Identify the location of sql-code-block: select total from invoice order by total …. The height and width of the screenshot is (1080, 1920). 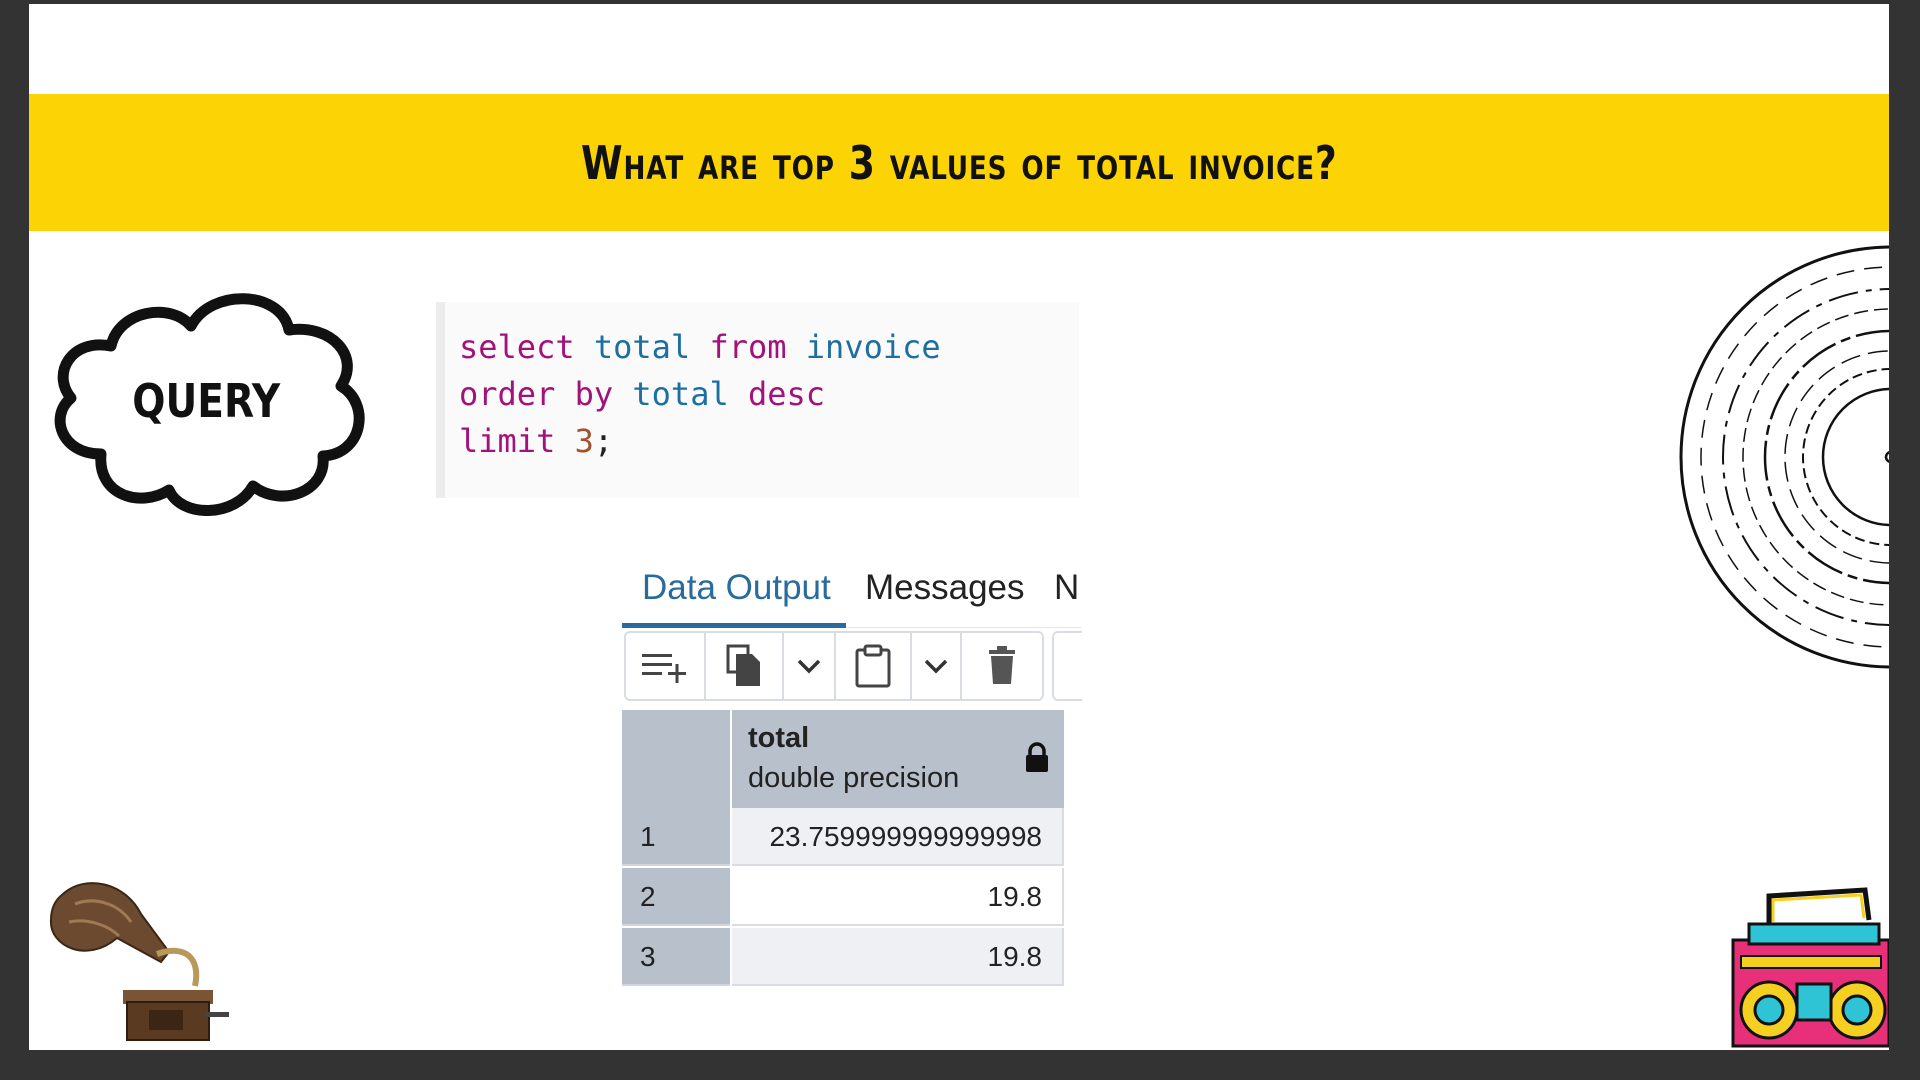
(757, 400).